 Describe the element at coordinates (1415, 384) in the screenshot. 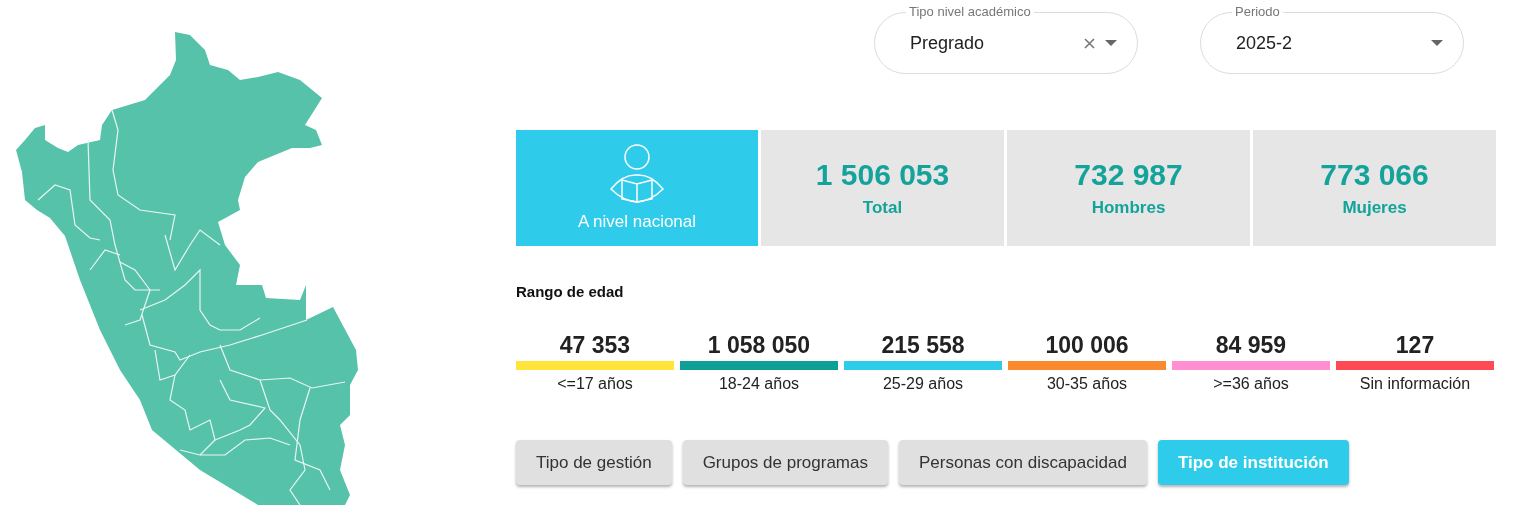

I see `age-label: Sin información` at that location.